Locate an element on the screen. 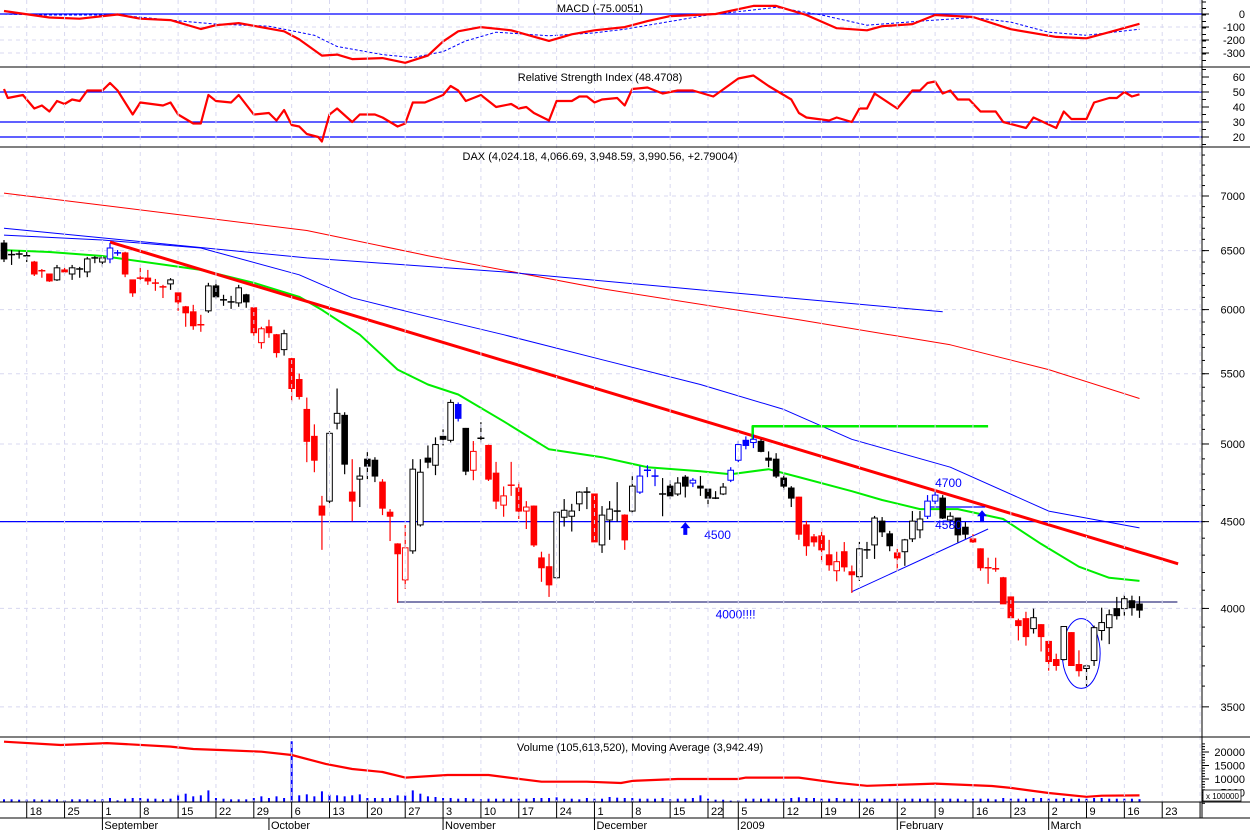 The width and height of the screenshot is (1250, 830). day-label: 18 is located at coordinates (36, 812).